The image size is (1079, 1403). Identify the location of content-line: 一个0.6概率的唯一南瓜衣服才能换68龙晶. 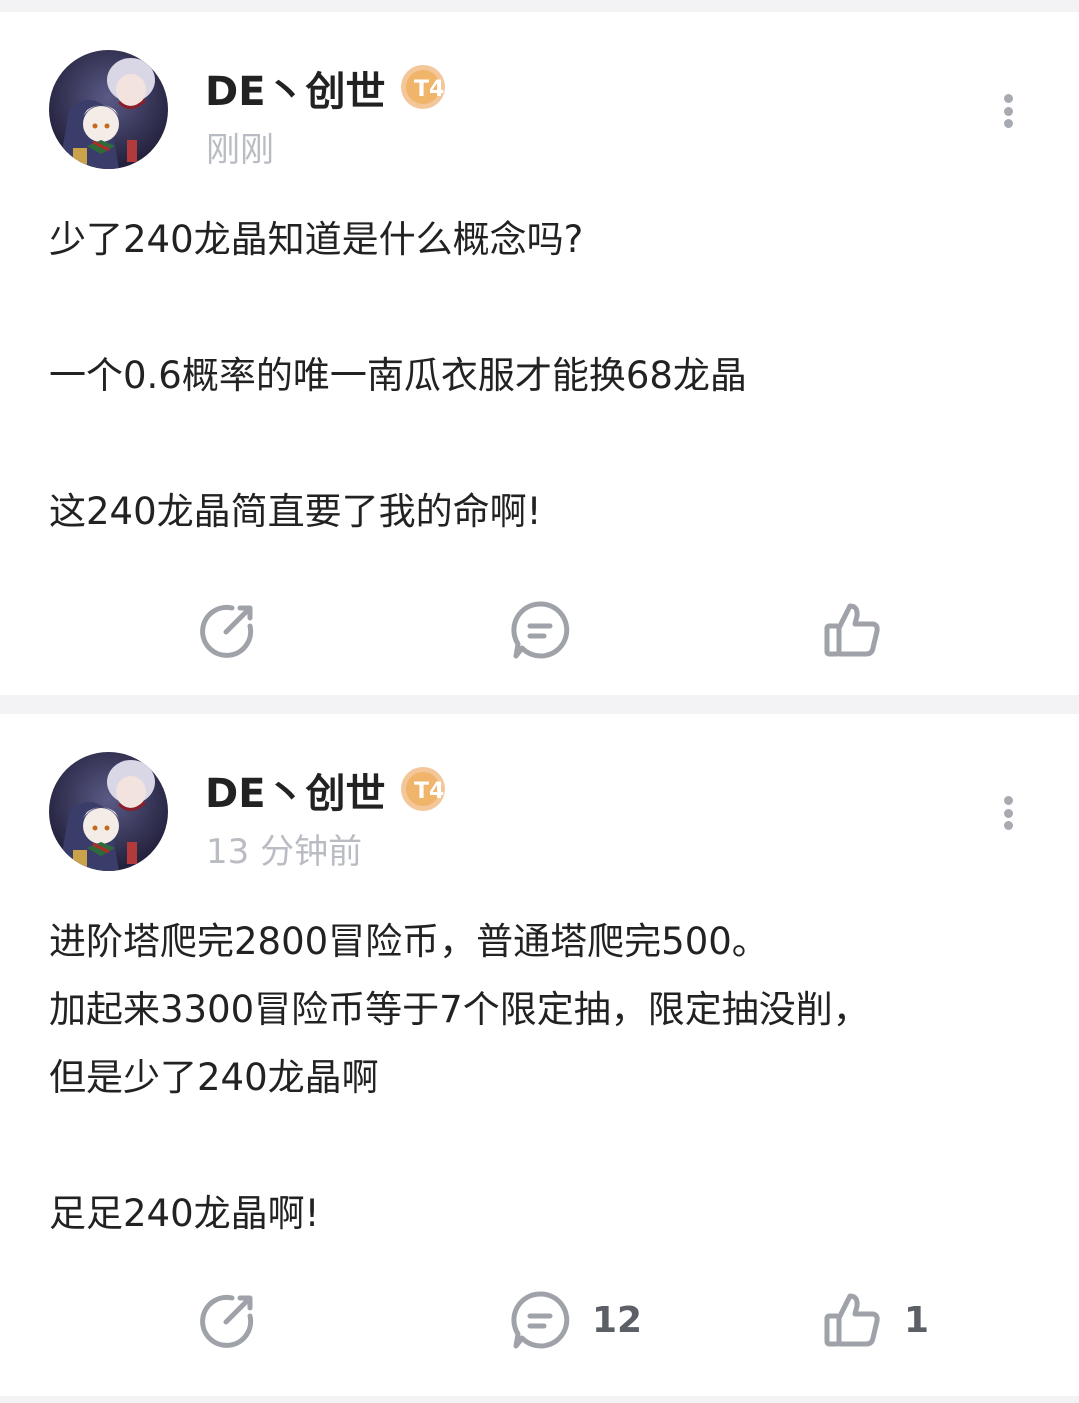
(398, 375).